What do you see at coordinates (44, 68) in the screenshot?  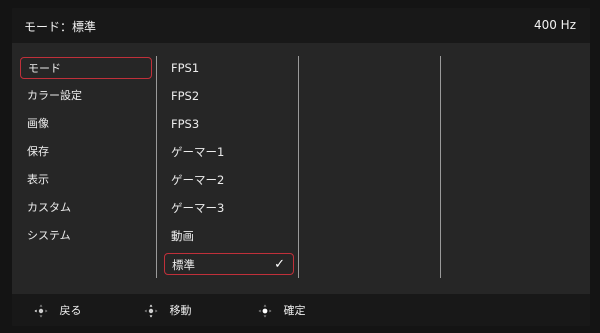 I see `main-menu-item-label: モード` at bounding box center [44, 68].